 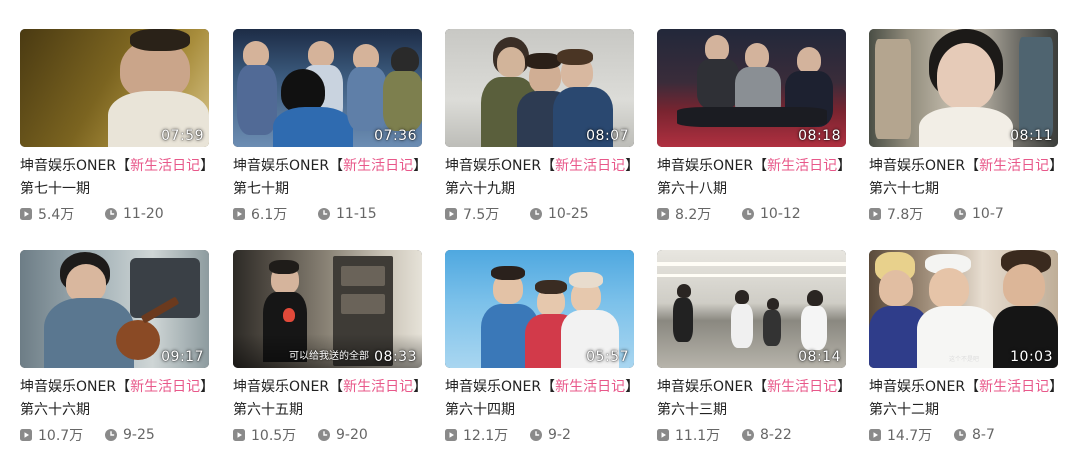 What do you see at coordinates (964, 359) in the screenshot?
I see `thumbnail-caption: 这个不是吧` at bounding box center [964, 359].